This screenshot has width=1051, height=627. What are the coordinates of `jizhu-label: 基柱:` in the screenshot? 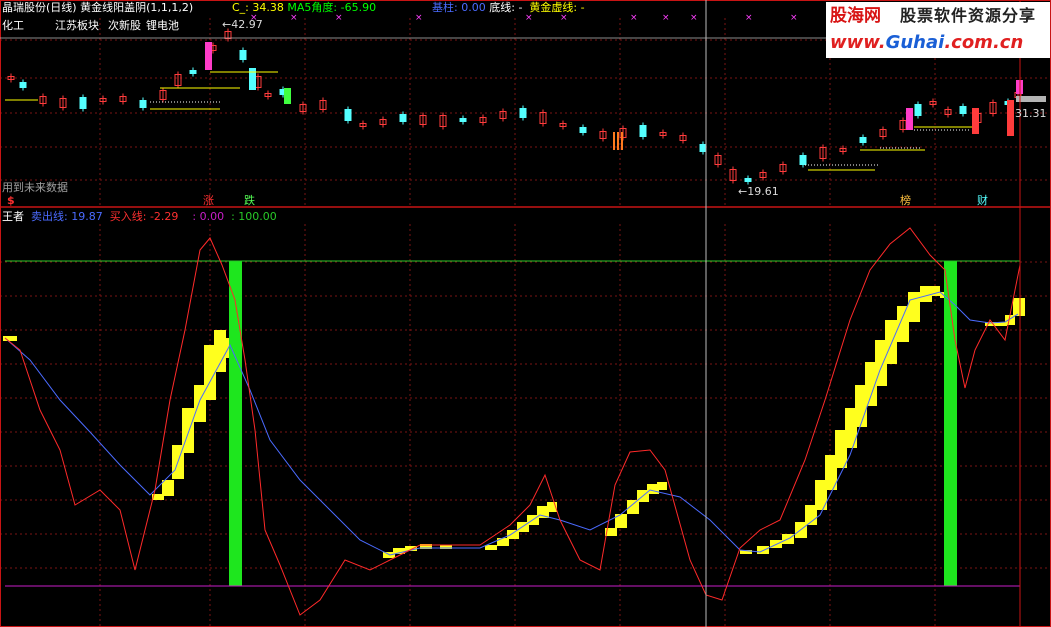 It's located at (445, 7).